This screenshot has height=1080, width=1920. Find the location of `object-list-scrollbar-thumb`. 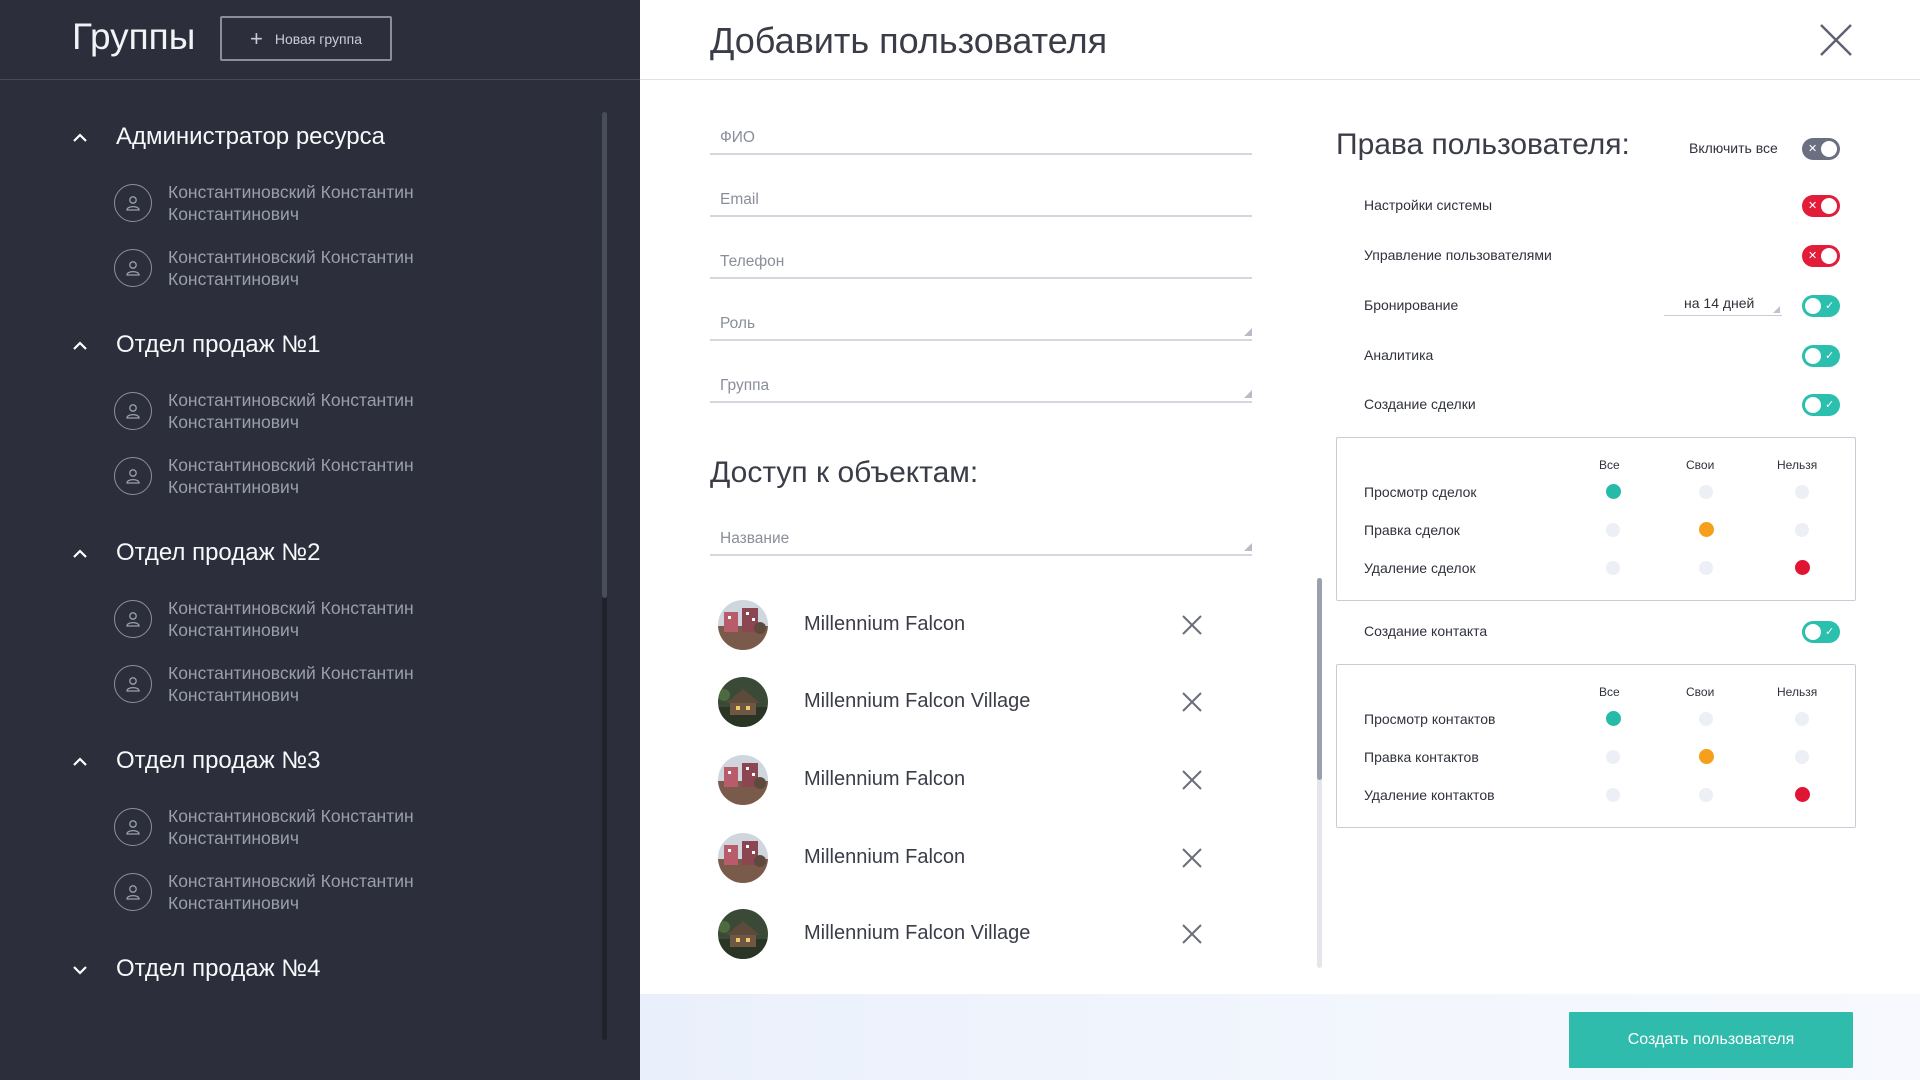

object-list-scrollbar-thumb is located at coordinates (1319, 679).